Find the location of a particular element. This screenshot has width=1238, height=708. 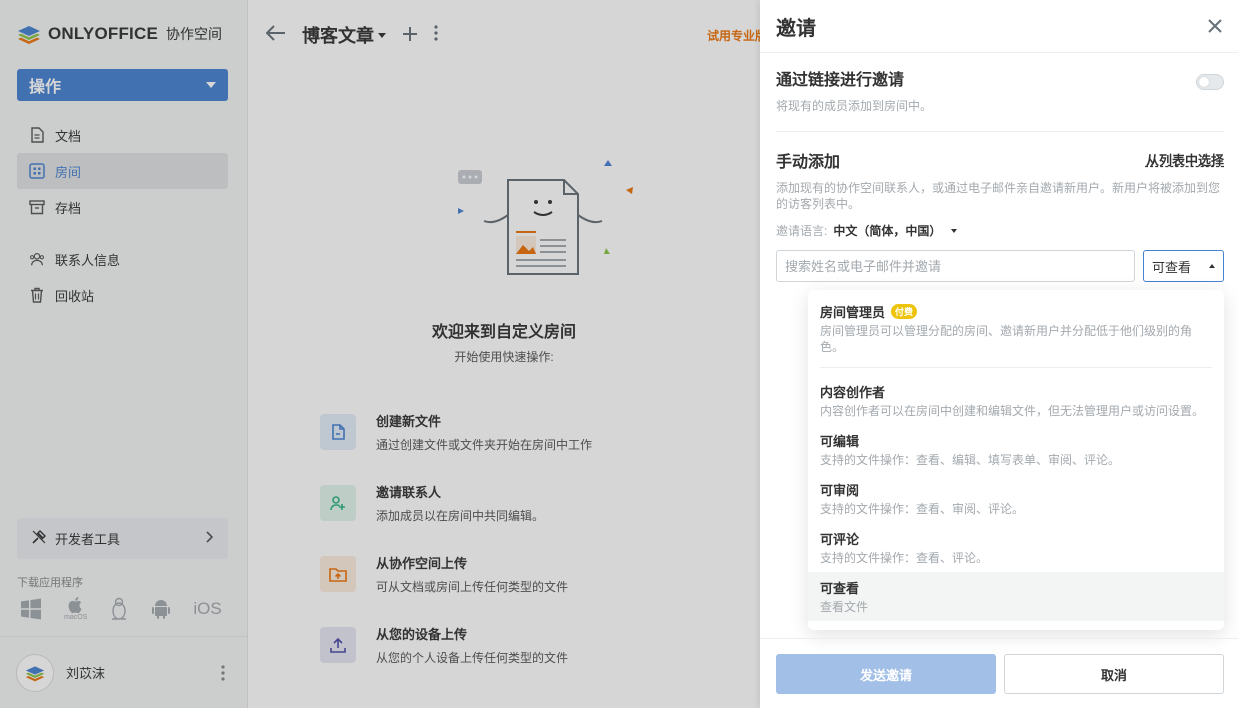

role-option-viewer: 可查看 查看文件 is located at coordinates (1016, 596).